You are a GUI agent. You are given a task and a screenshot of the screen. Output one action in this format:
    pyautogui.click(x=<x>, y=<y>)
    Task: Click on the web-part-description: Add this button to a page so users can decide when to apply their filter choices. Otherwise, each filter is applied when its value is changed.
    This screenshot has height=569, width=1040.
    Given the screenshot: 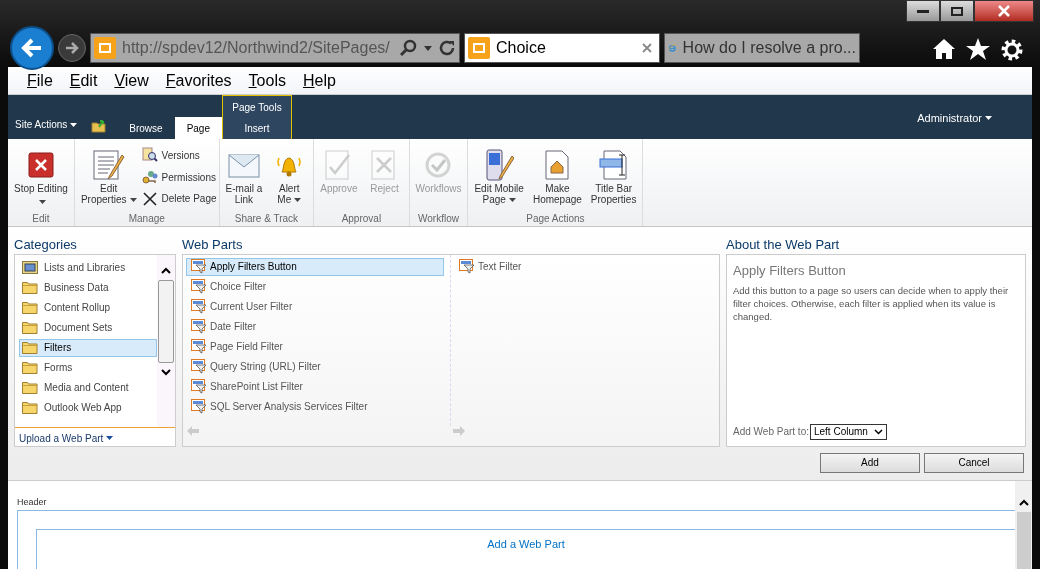 What is the action you would take?
    pyautogui.click(x=871, y=304)
    